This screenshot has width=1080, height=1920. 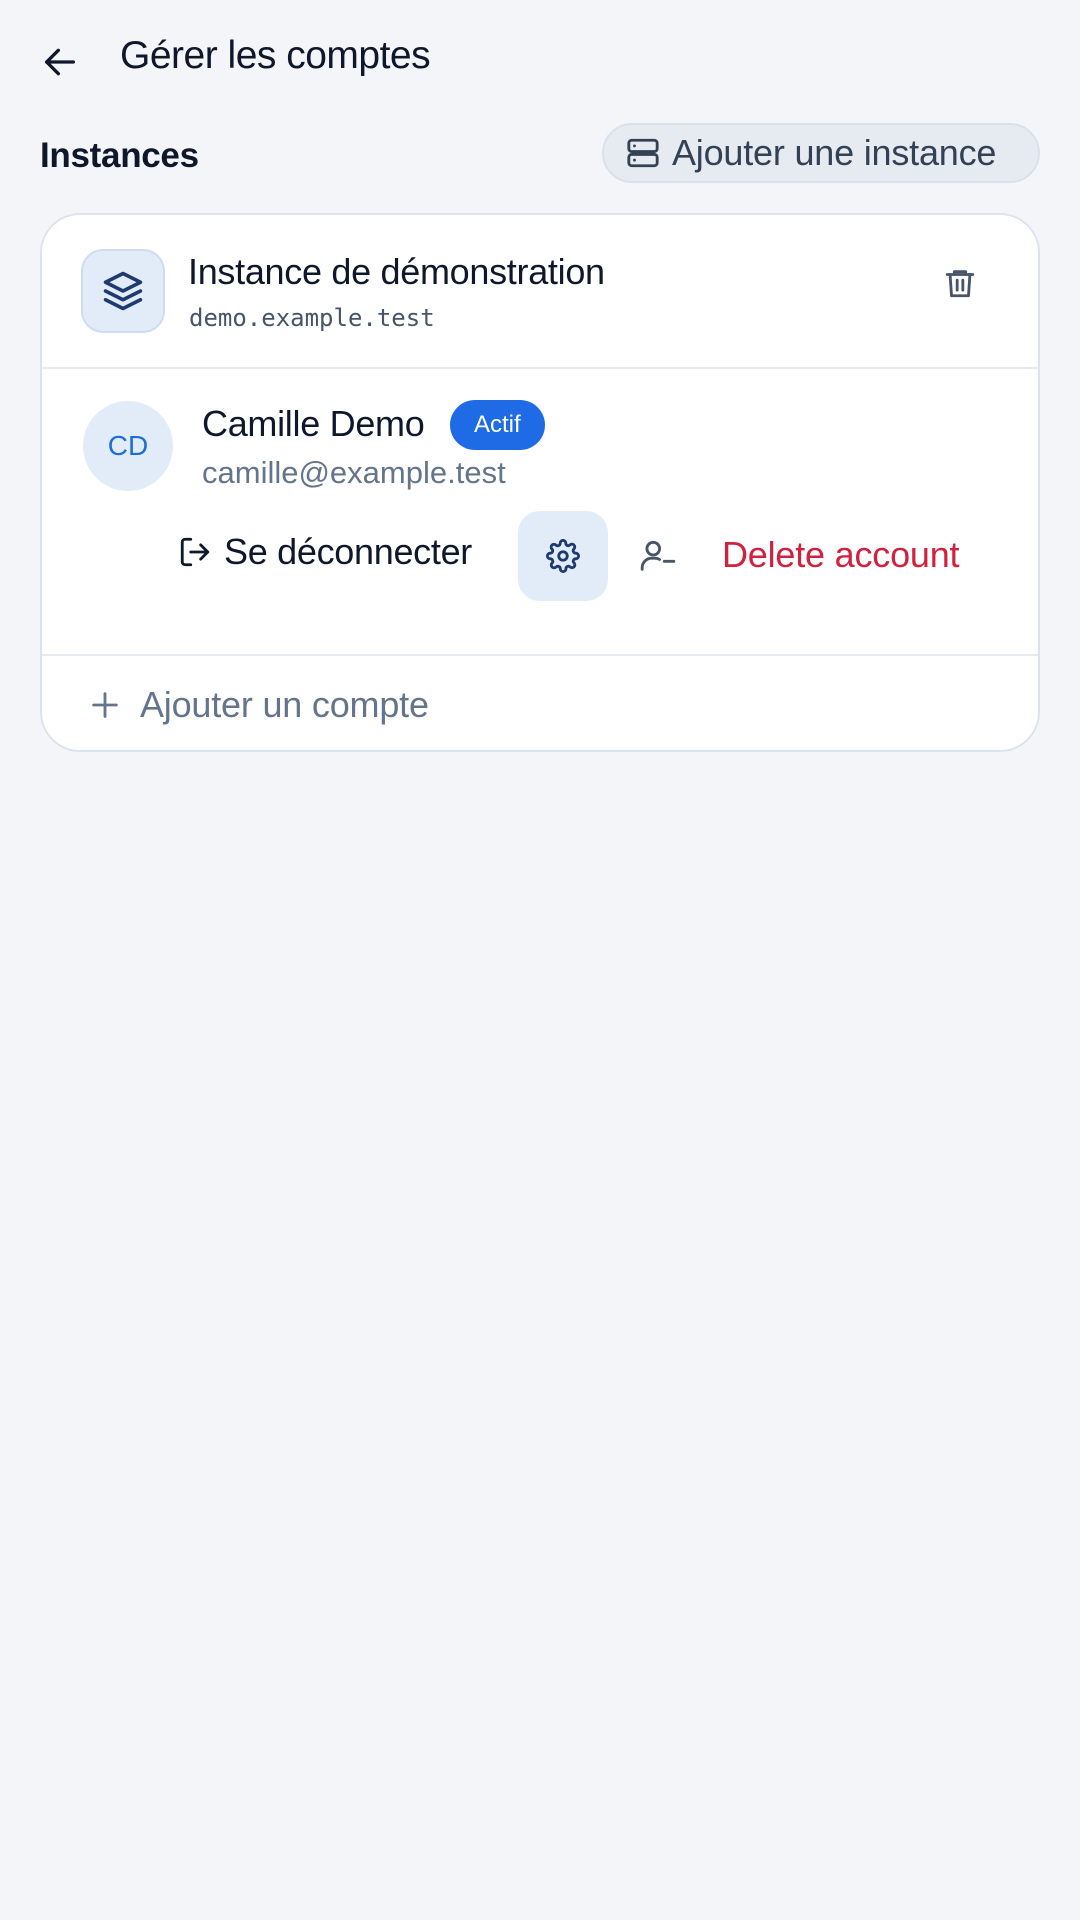 What do you see at coordinates (841, 555) in the screenshot?
I see `delete-account-button: Delete account` at bounding box center [841, 555].